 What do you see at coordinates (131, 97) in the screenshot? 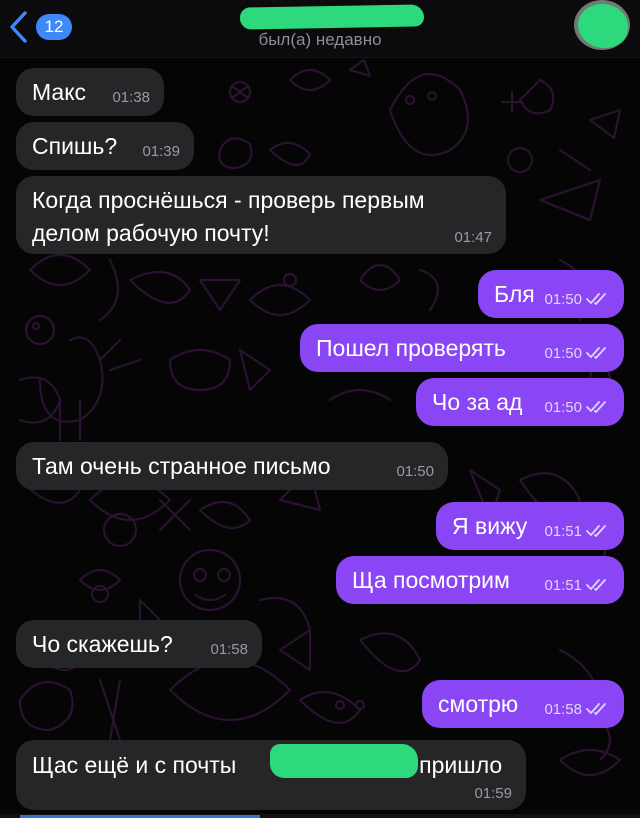
I see `message-time: 01:38` at bounding box center [131, 97].